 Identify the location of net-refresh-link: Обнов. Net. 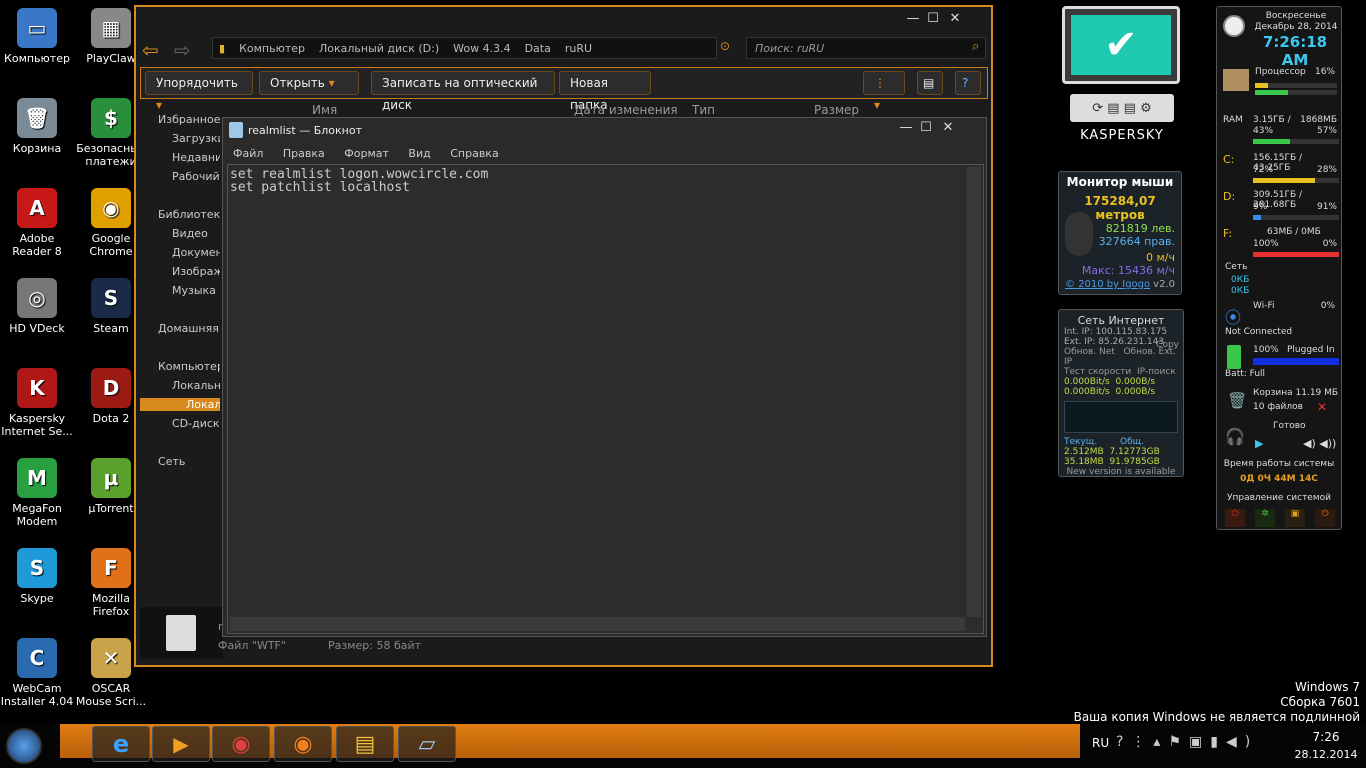
(1089, 352).